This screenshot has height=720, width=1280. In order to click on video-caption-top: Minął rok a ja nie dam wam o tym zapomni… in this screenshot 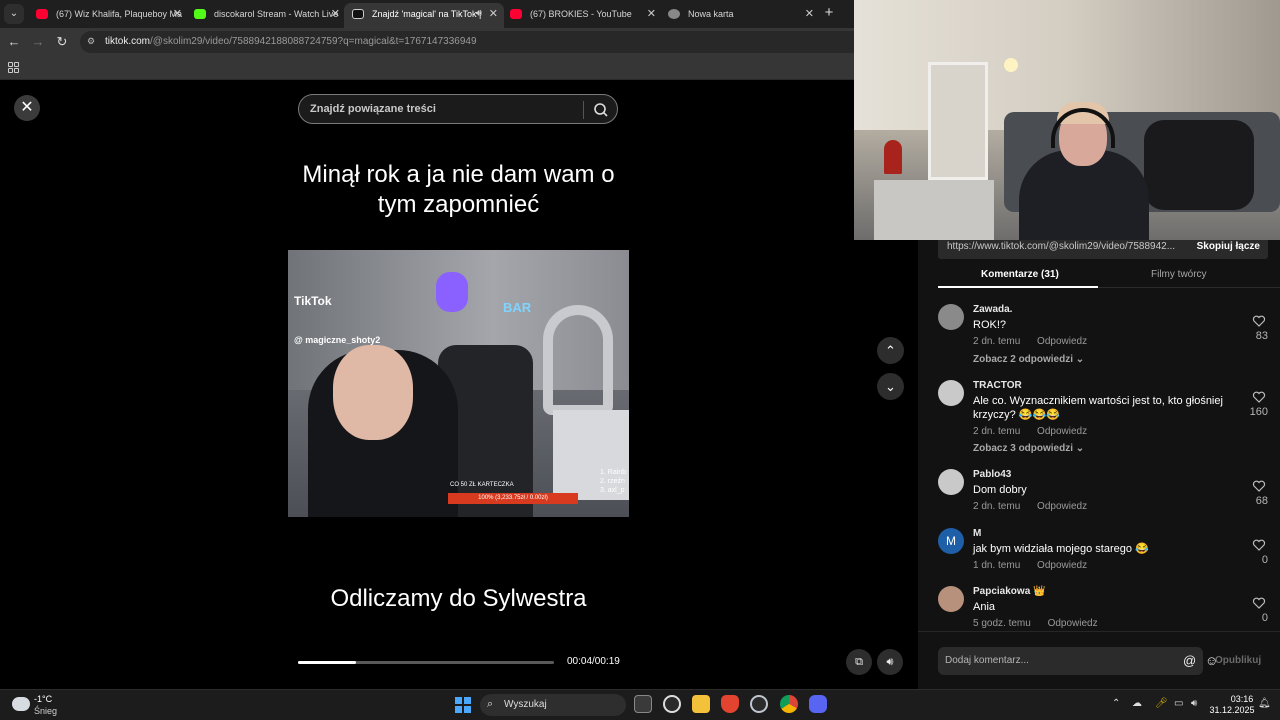, I will do `click(458, 189)`.